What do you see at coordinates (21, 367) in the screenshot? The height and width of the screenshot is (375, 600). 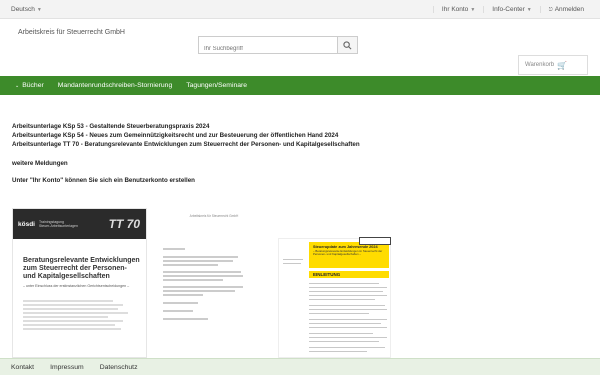 I see `footer-link-kontakt: Kontakt` at bounding box center [21, 367].